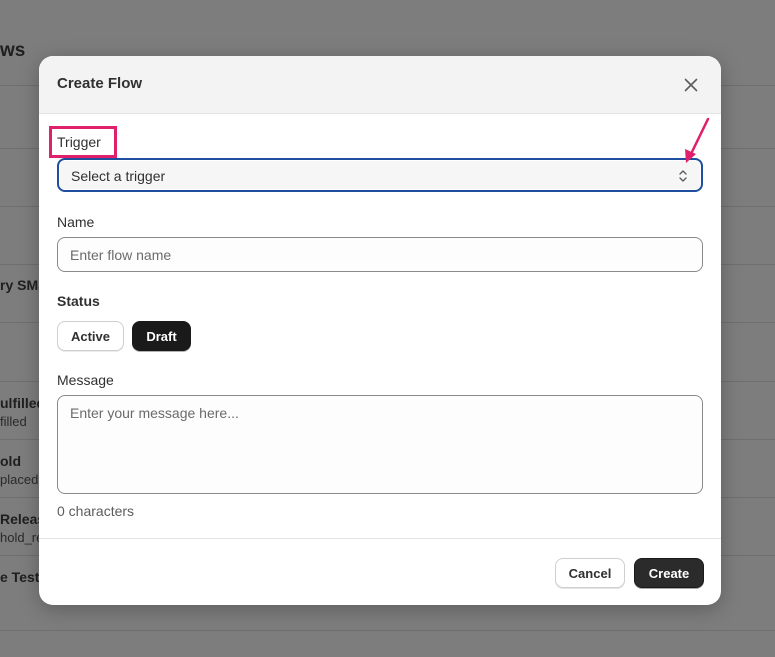 This screenshot has height=657, width=775. I want to click on message-textarea, so click(380, 444).